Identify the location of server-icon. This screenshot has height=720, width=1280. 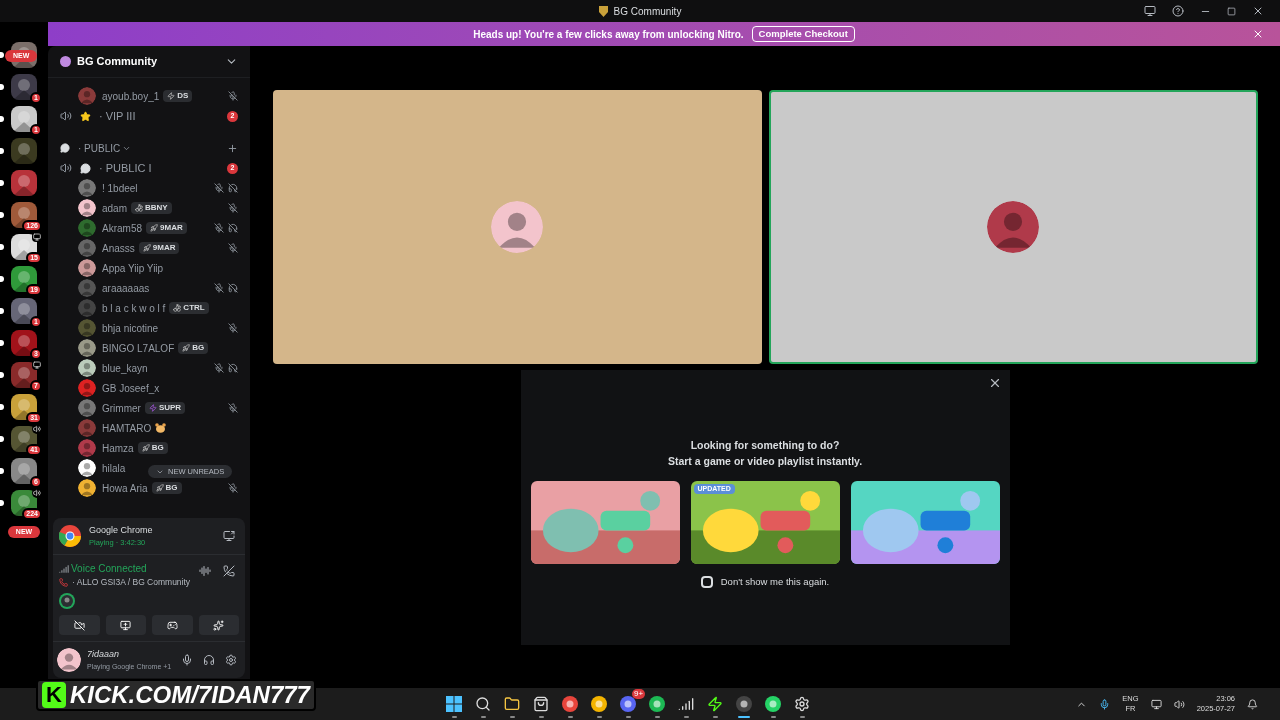
(65, 61).